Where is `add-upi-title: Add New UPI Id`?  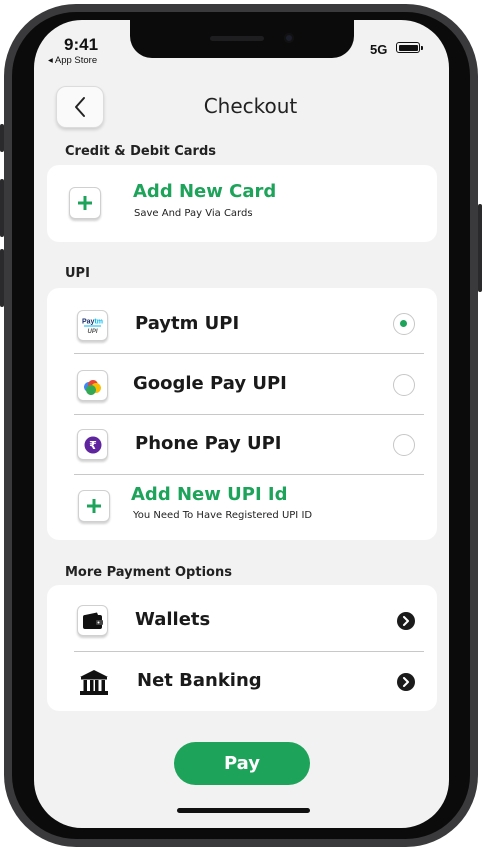 add-upi-title: Add New UPI Id is located at coordinates (209, 494).